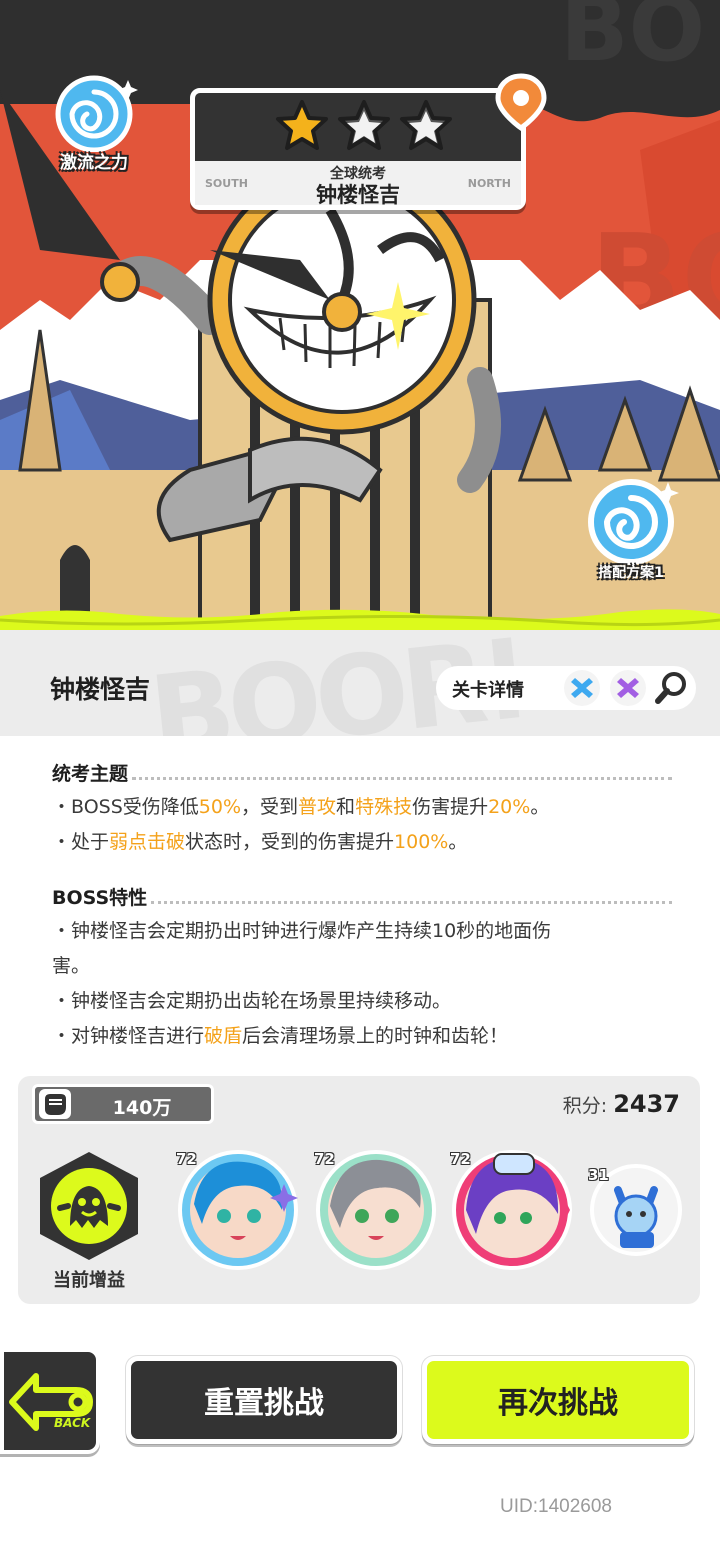 This screenshot has width=720, height=1554. I want to click on team-power-badge: 140万, so click(123, 1104).